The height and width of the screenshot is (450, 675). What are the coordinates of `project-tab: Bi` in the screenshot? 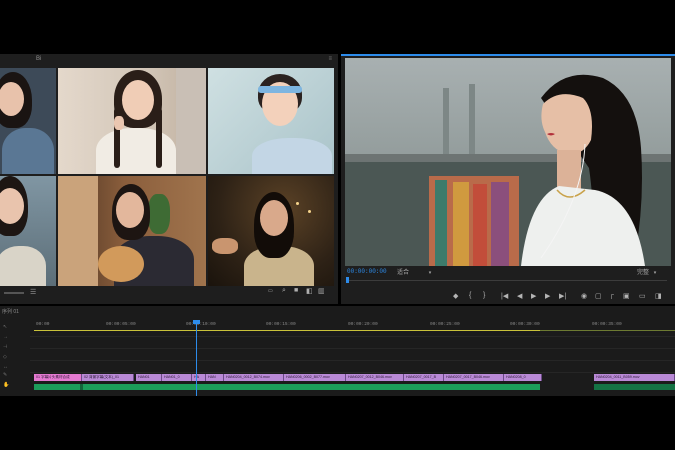 It's located at (38, 59).